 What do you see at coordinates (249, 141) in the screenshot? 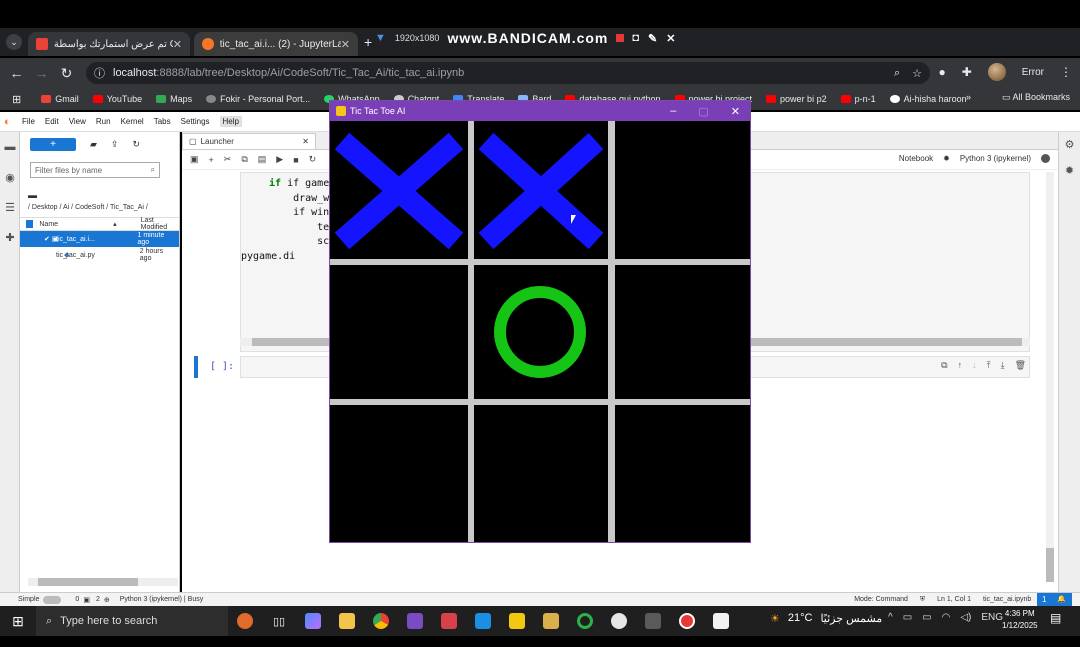
I see `tab-launcher: ▢ Launcher ✕` at bounding box center [249, 141].